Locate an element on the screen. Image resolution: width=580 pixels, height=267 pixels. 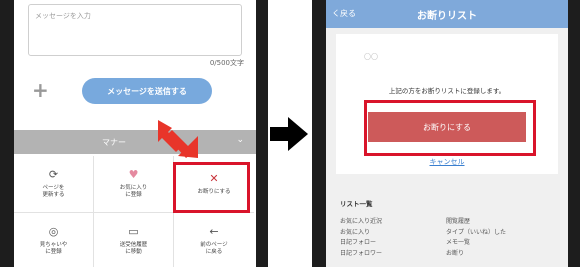
add-favorite-button: ♥ お気に入り に登録 is located at coordinates (134, 184).